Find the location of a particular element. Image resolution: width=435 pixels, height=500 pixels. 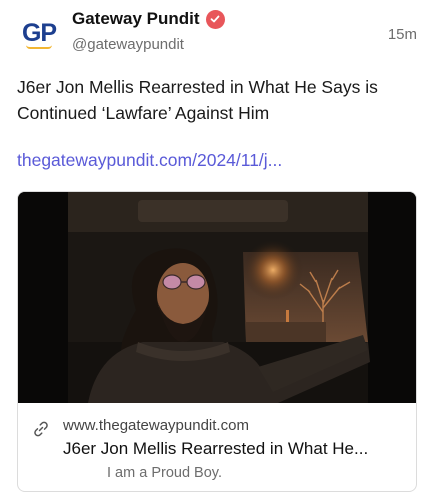

link-icon is located at coordinates (41, 429).